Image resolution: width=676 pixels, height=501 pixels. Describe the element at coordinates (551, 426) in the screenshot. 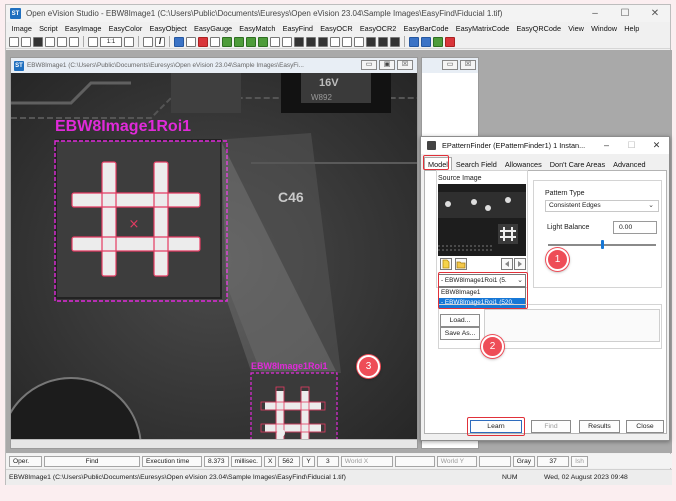

I see `find-button: Find` at that location.